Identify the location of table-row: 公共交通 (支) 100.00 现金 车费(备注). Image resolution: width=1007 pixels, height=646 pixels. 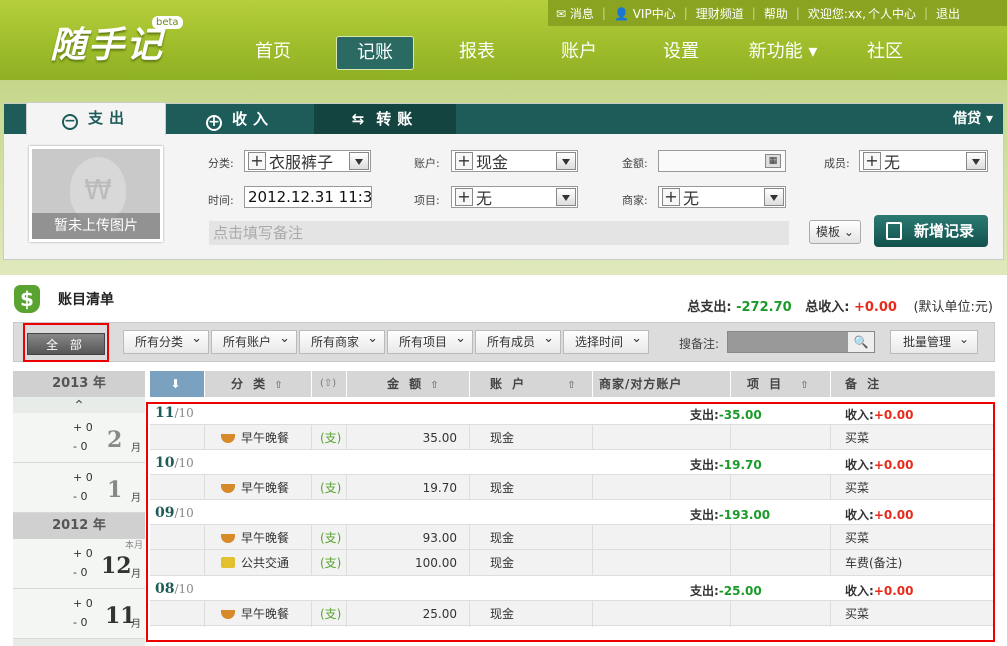
(572, 563).